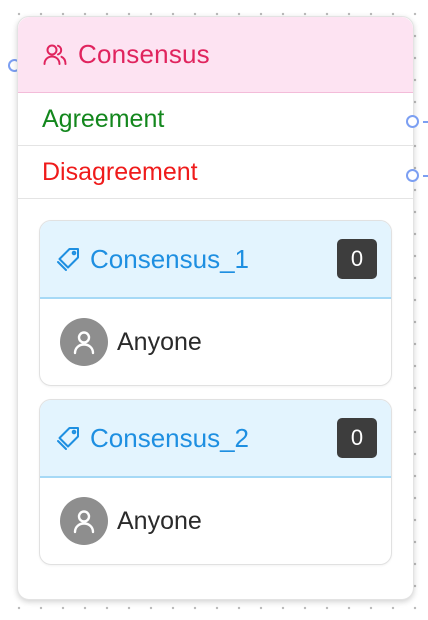  What do you see at coordinates (412, 175) in the screenshot?
I see `disagreement-output-handle` at bounding box center [412, 175].